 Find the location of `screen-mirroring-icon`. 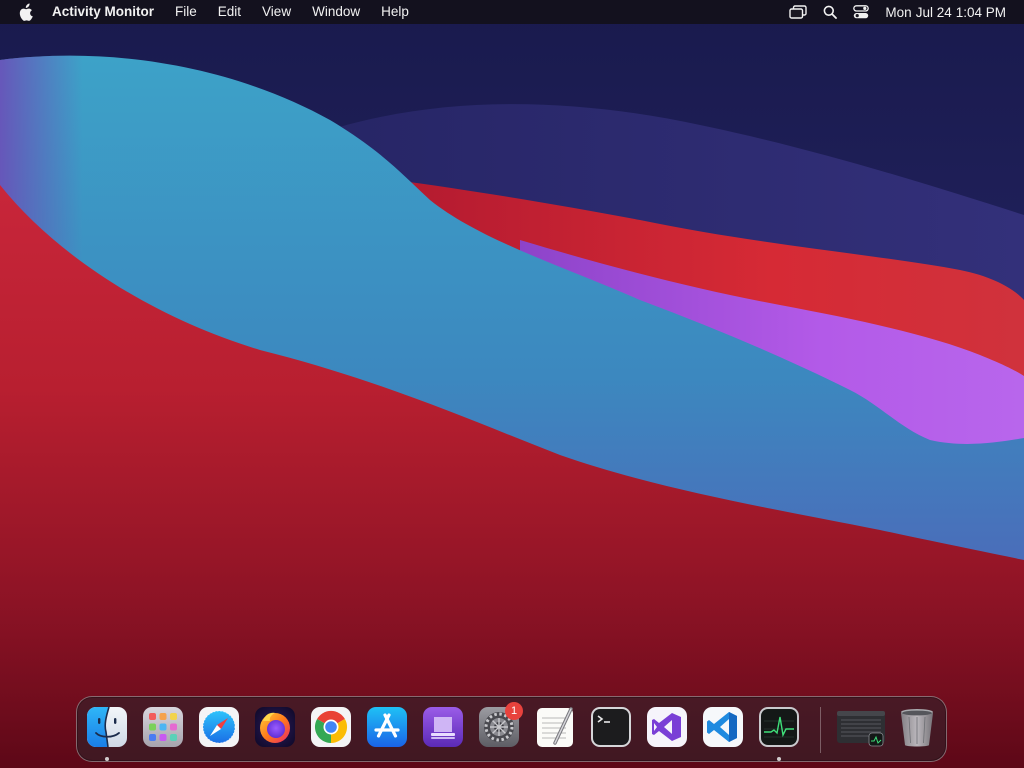

screen-mirroring-icon is located at coordinates (798, 12).